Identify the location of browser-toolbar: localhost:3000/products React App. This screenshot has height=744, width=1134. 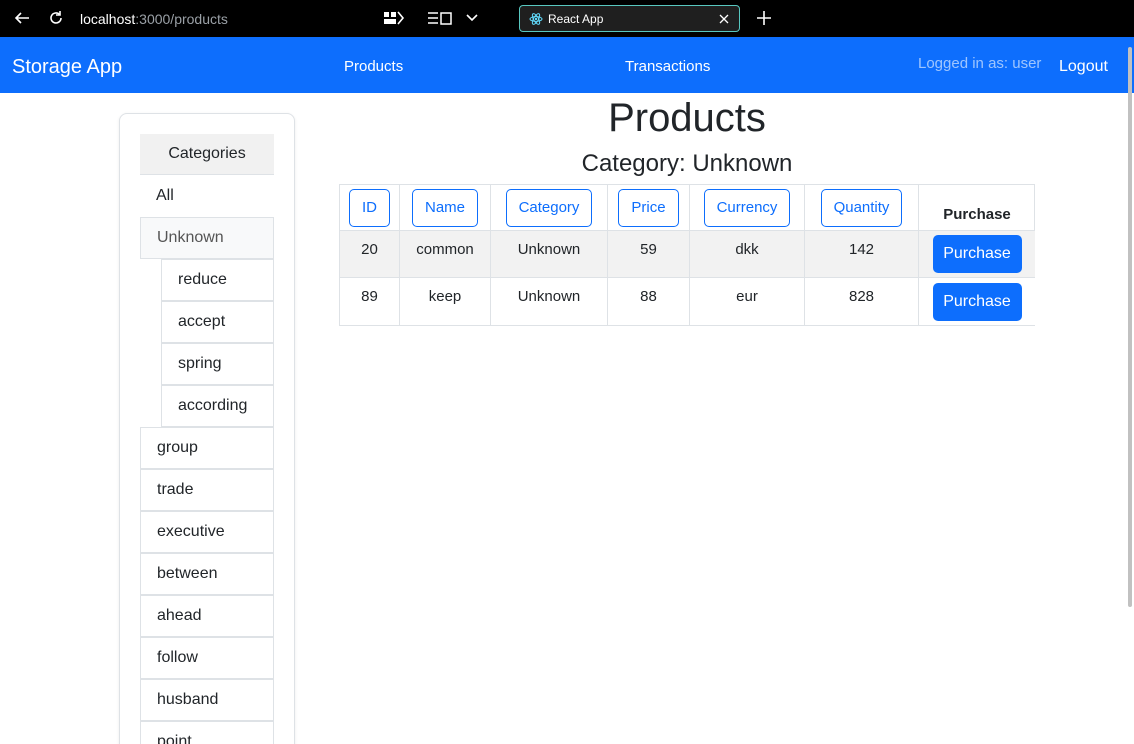
(567, 18).